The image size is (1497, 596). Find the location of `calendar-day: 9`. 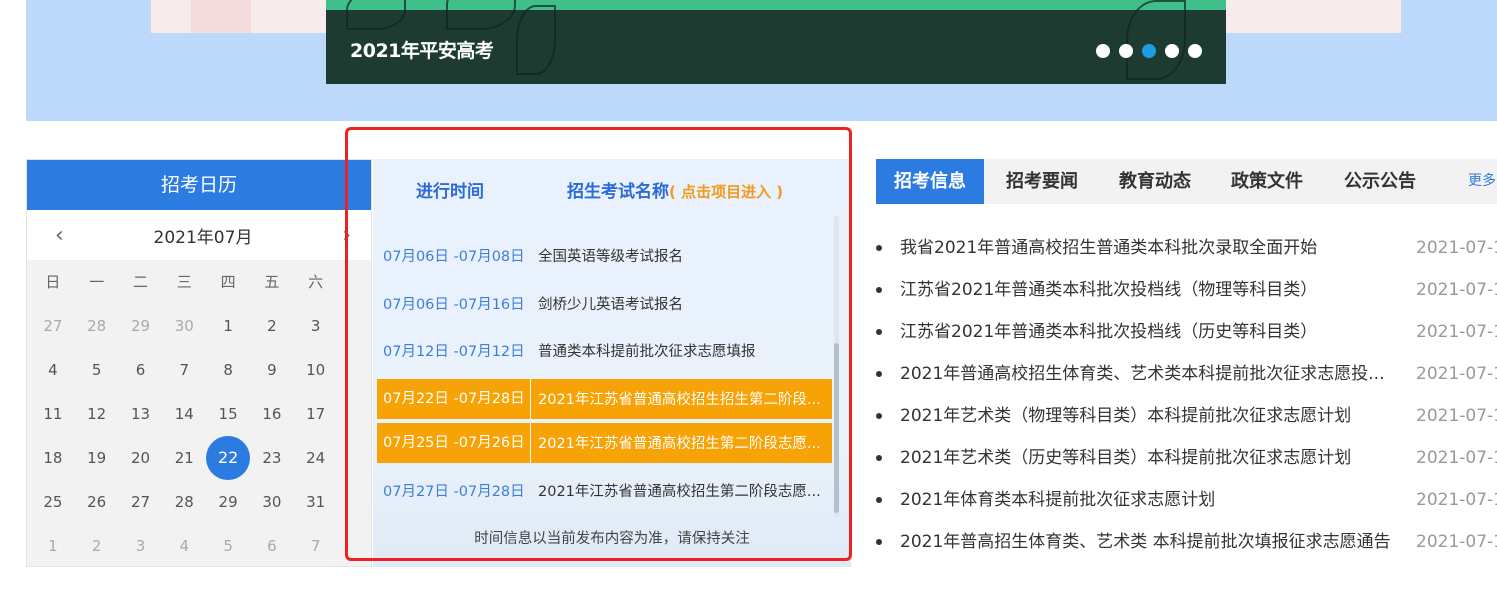

calendar-day: 9 is located at coordinates (272, 370).